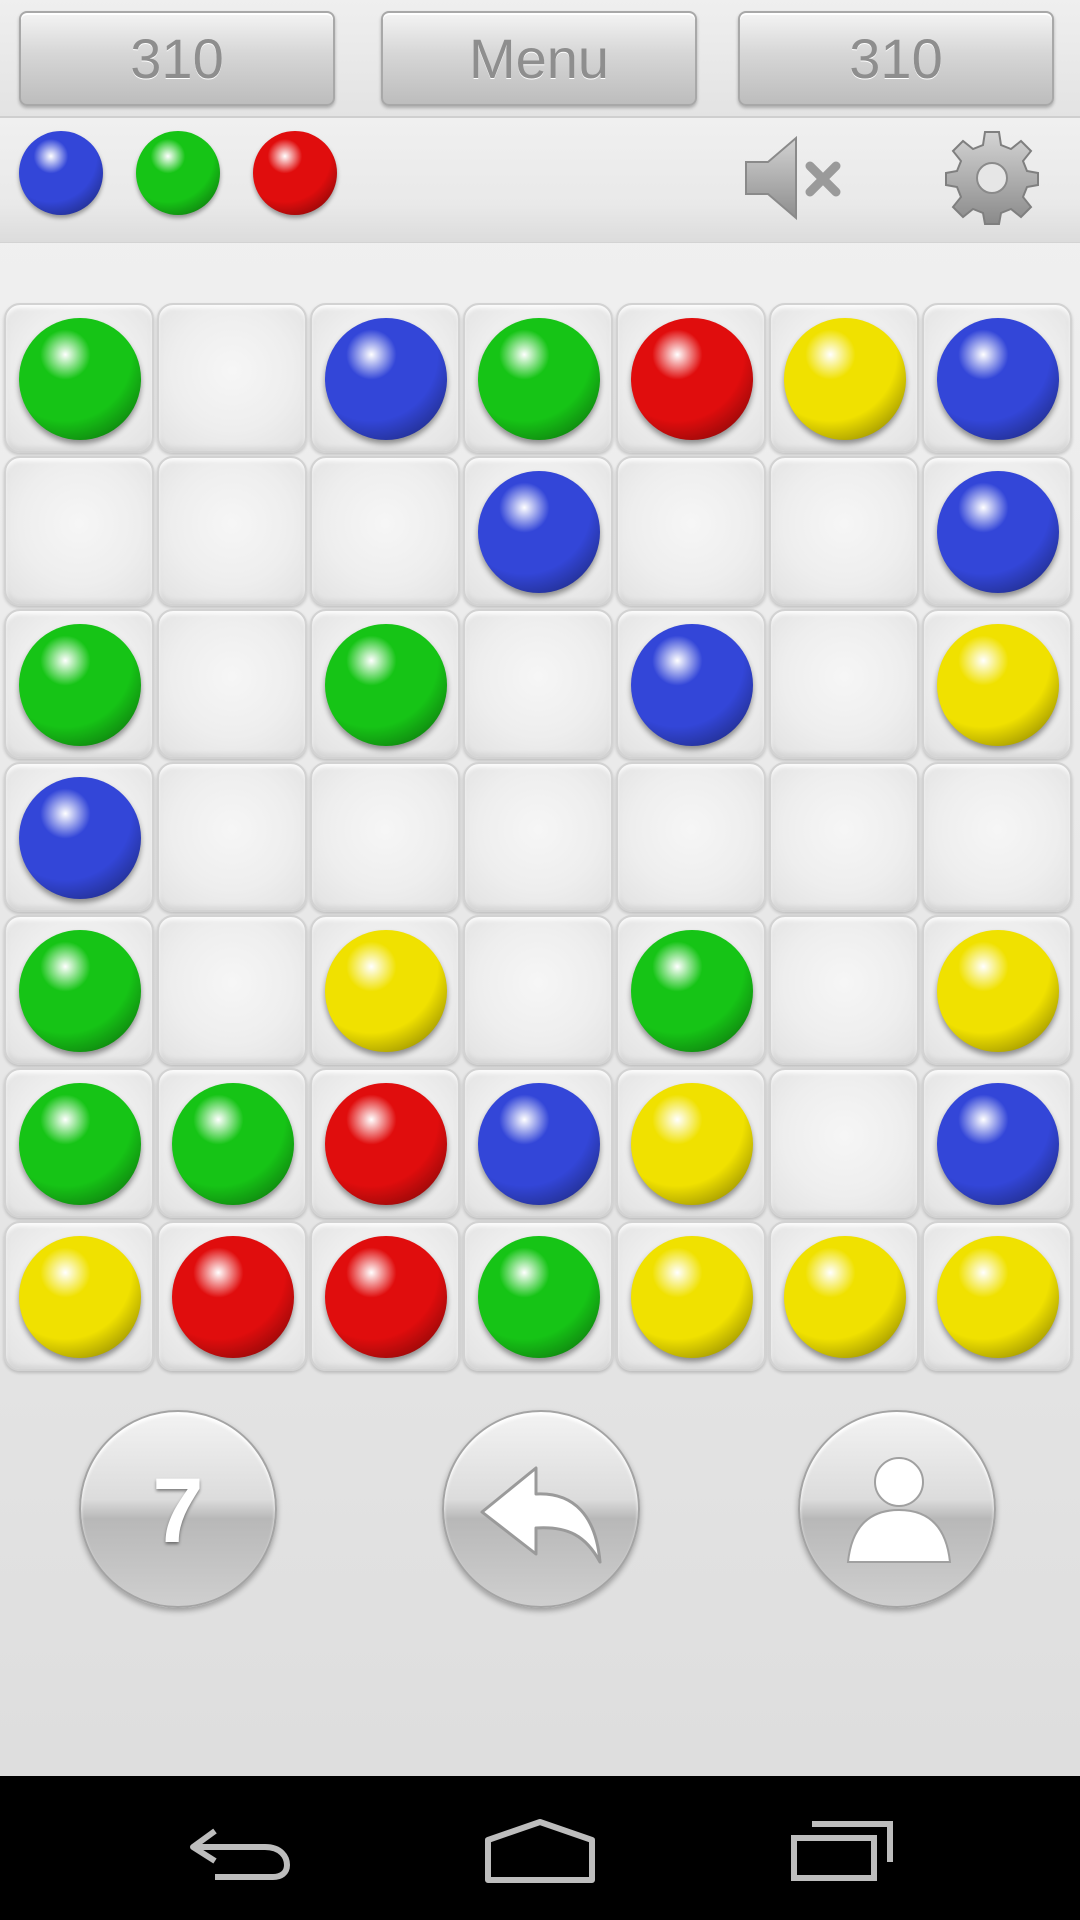  I want to click on speaker-muted-icon, so click(793, 178).